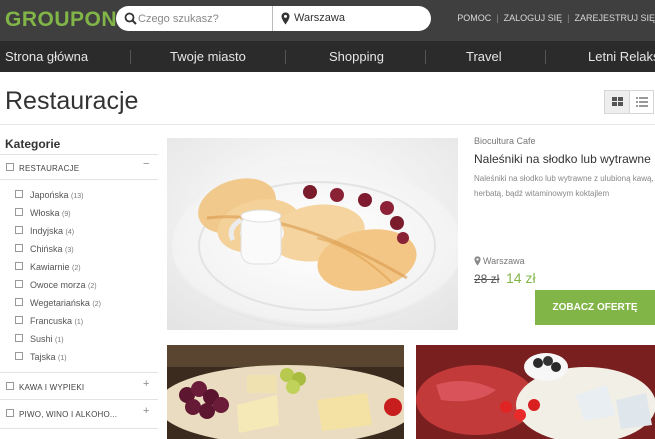  What do you see at coordinates (487, 279) in the screenshot?
I see `old-price: 28 zł` at bounding box center [487, 279].